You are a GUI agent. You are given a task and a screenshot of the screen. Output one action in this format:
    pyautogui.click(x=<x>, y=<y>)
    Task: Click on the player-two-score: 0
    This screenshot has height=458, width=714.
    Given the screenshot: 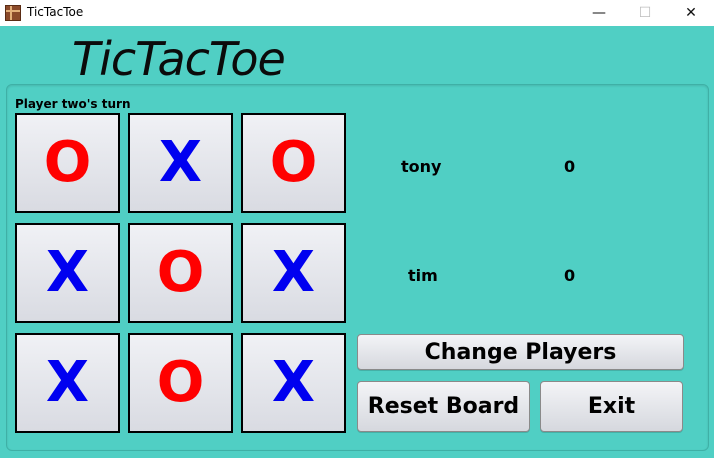 What is the action you would take?
    pyautogui.click(x=570, y=275)
    